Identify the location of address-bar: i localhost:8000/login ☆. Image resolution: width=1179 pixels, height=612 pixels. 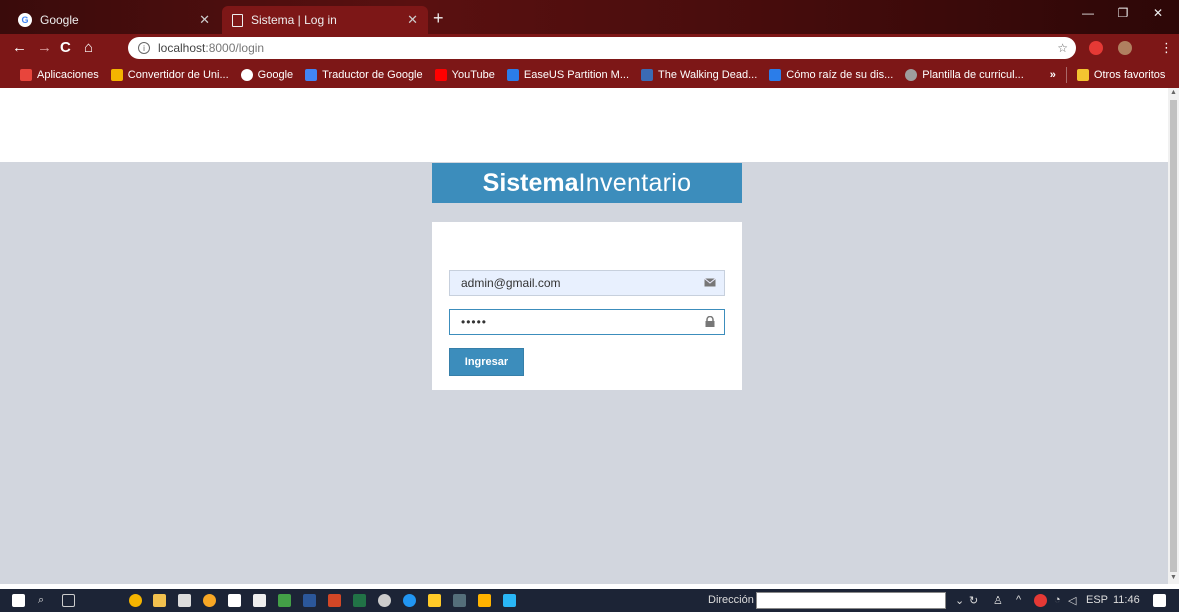
(602, 48).